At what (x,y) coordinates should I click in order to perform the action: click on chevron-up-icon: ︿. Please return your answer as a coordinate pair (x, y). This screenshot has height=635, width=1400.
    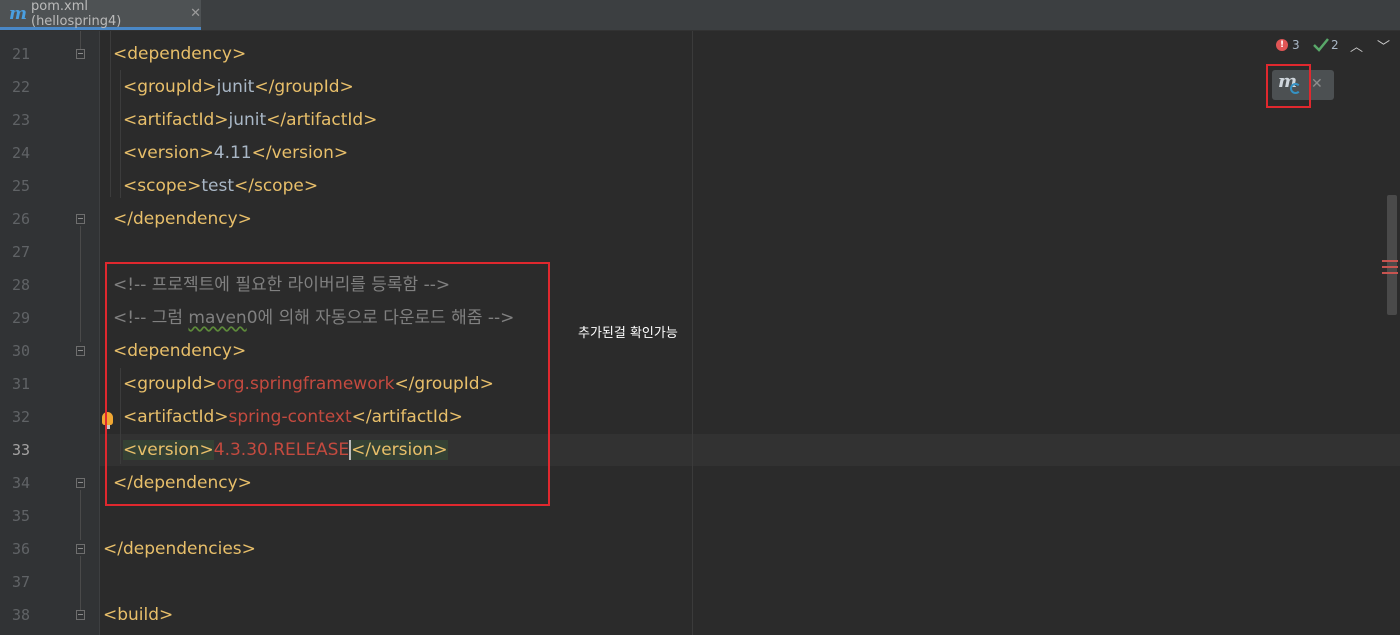
    Looking at the image, I should click on (1356, 45).